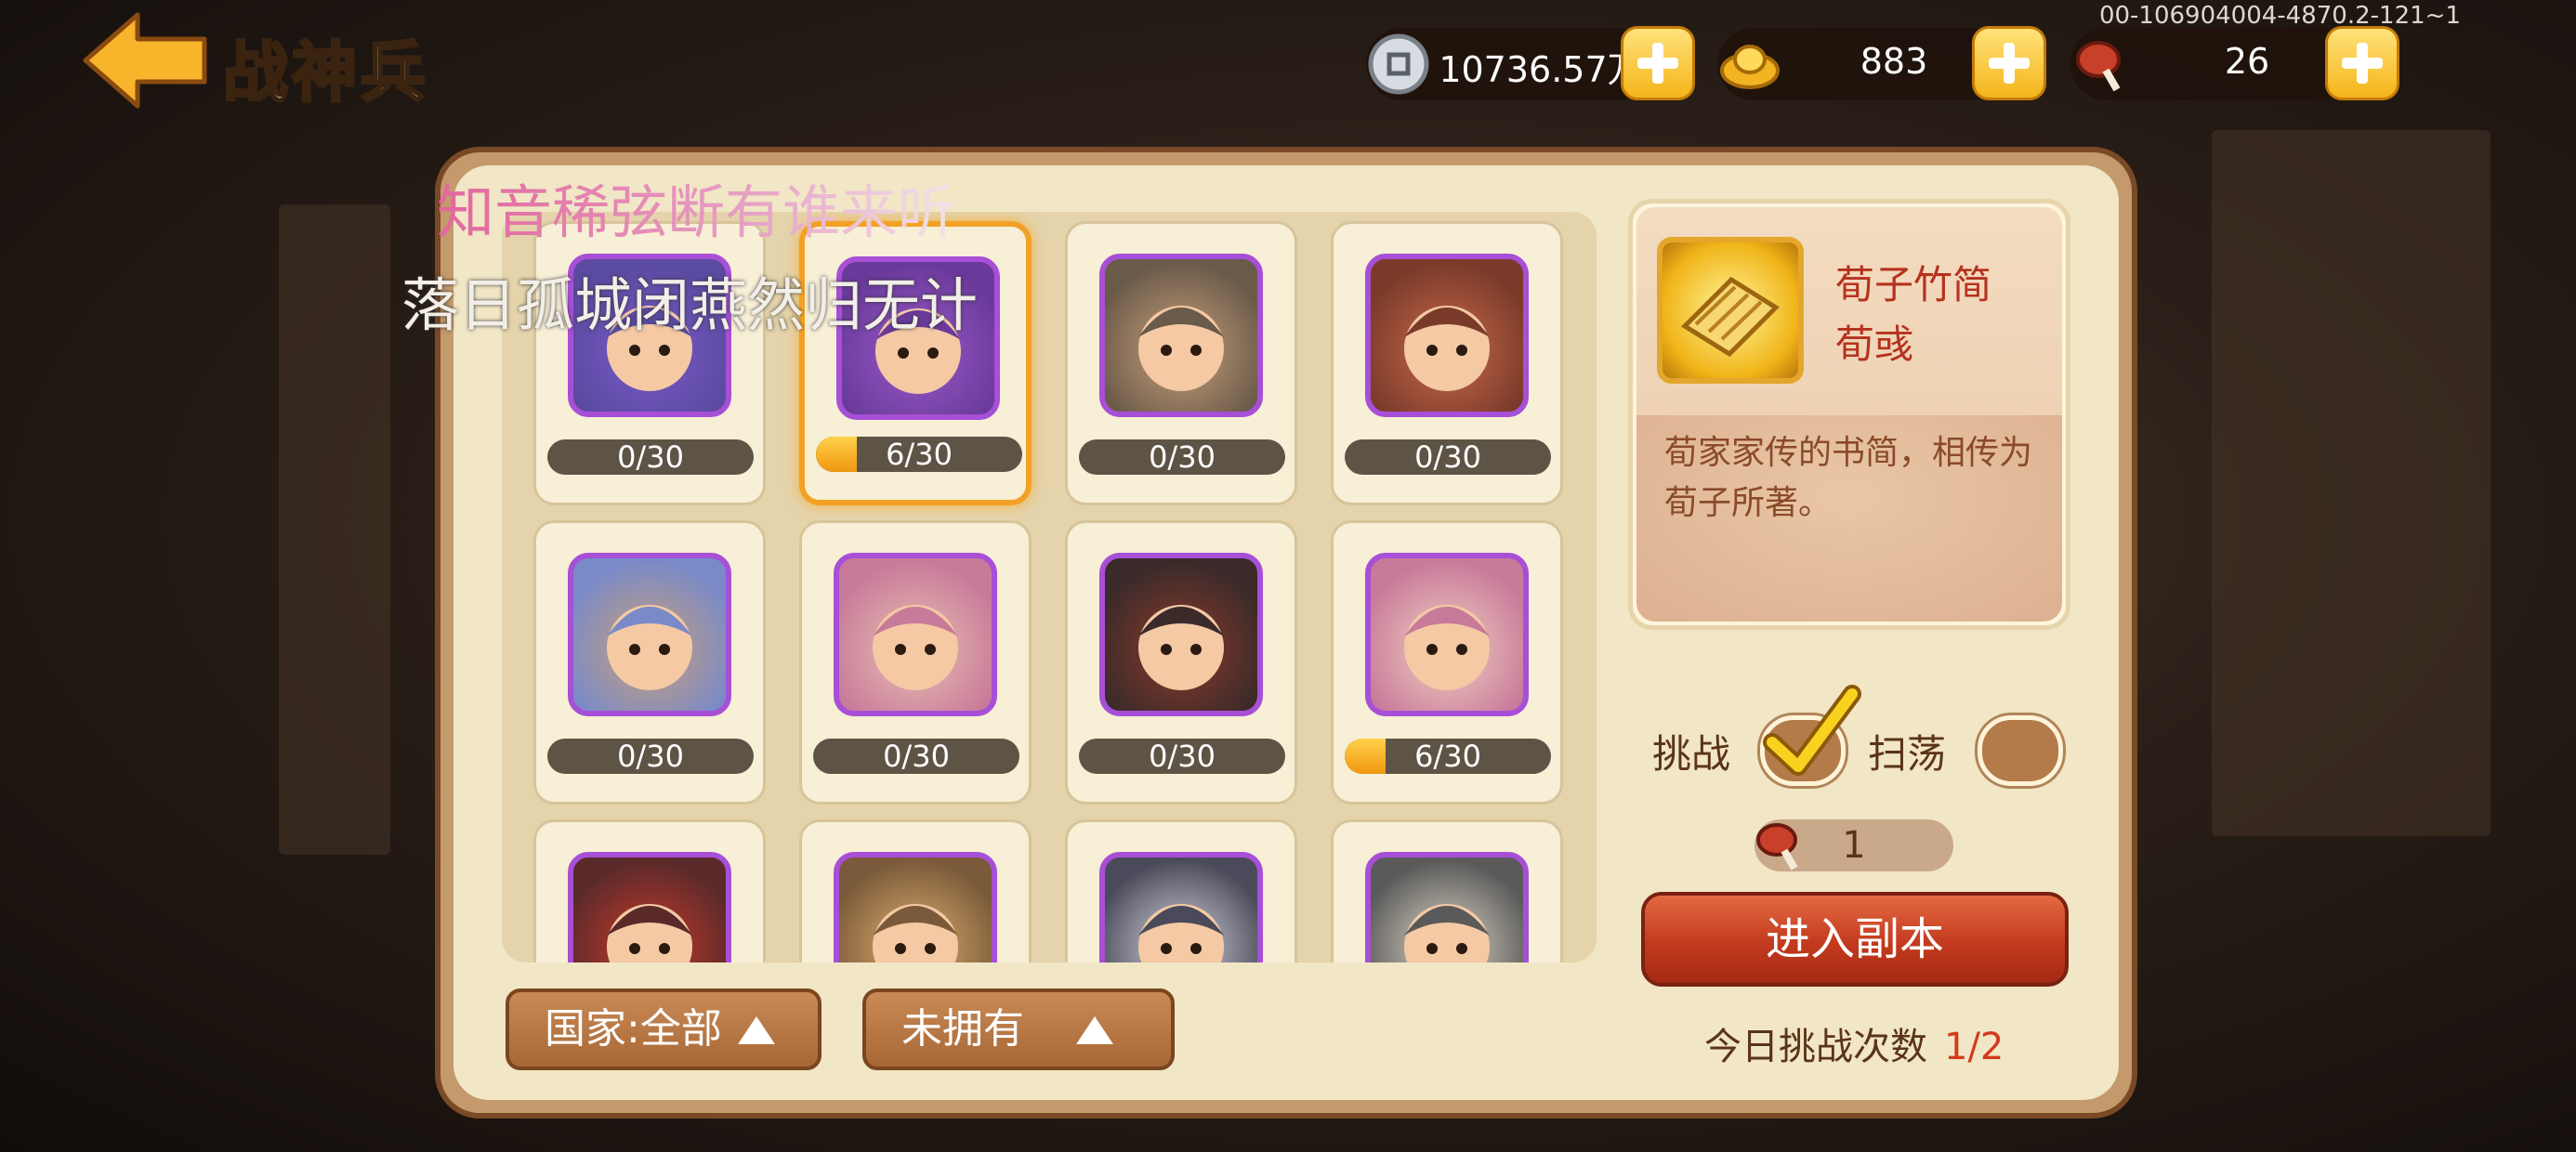 The width and height of the screenshot is (2576, 1152). I want to click on overlay-text-line2: 落日孤城闭燕然归无计, so click(690, 305).